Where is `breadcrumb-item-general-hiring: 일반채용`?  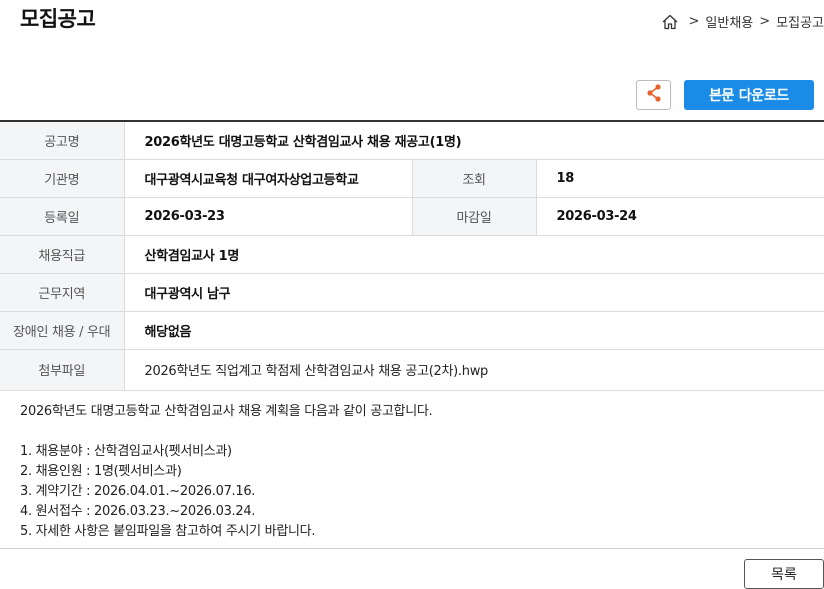
breadcrumb-item-general-hiring: 일반채용 is located at coordinates (729, 21).